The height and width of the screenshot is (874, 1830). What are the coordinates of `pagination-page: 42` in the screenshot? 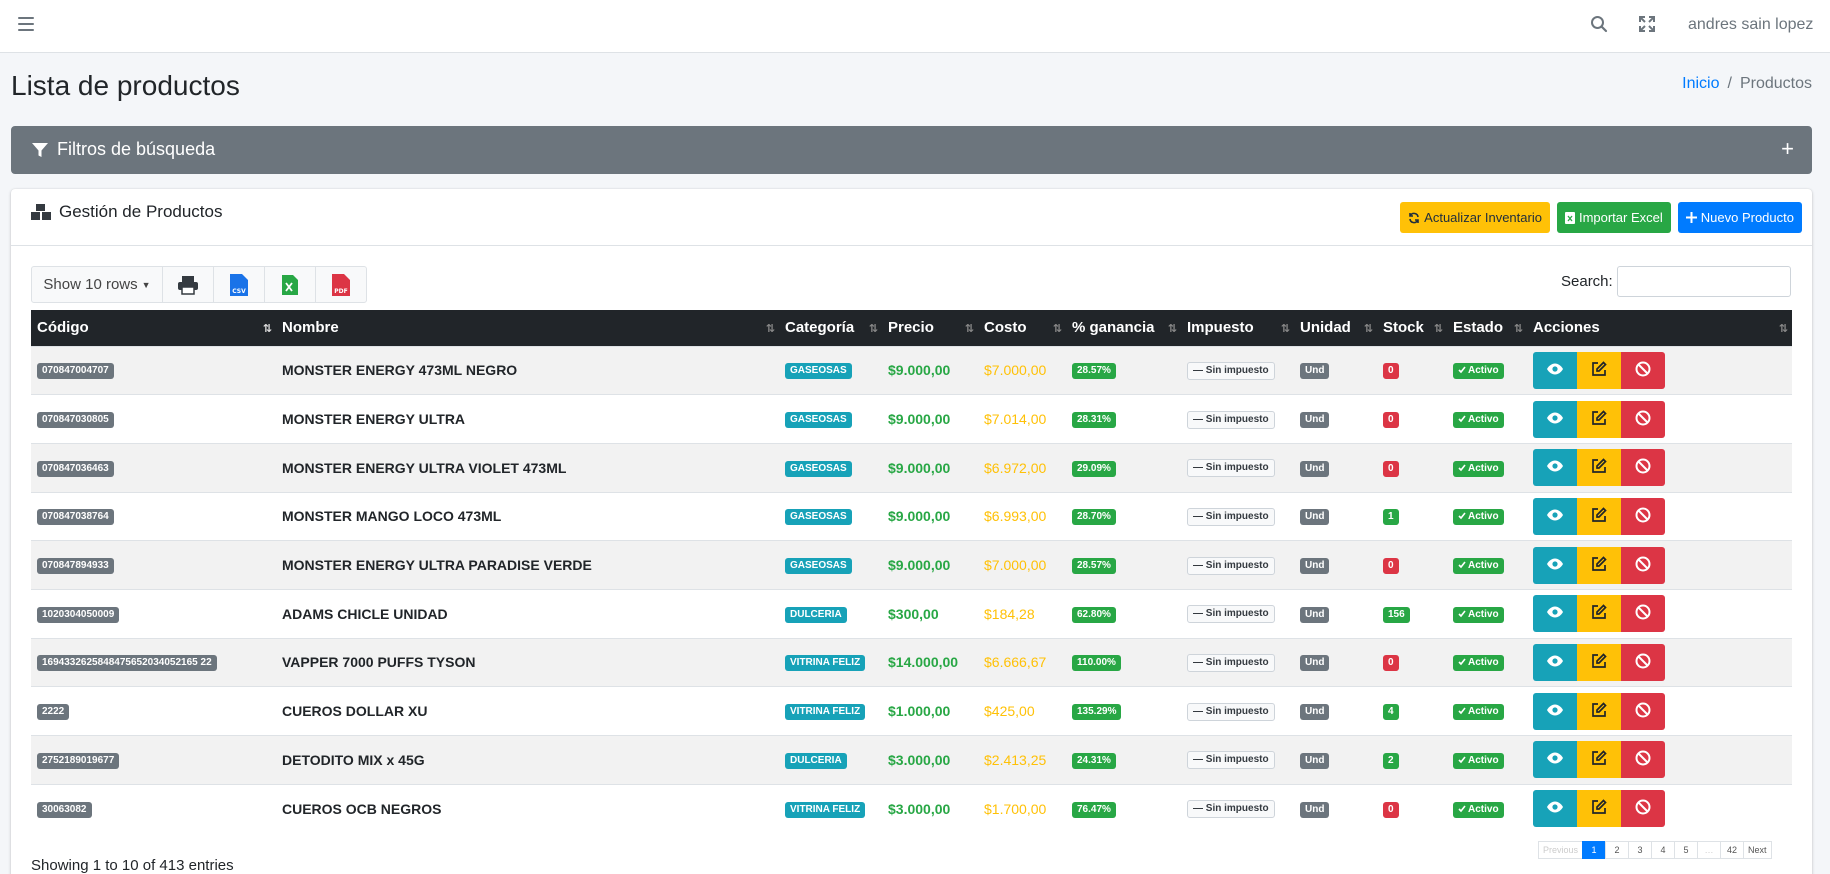 It's located at (1732, 850).